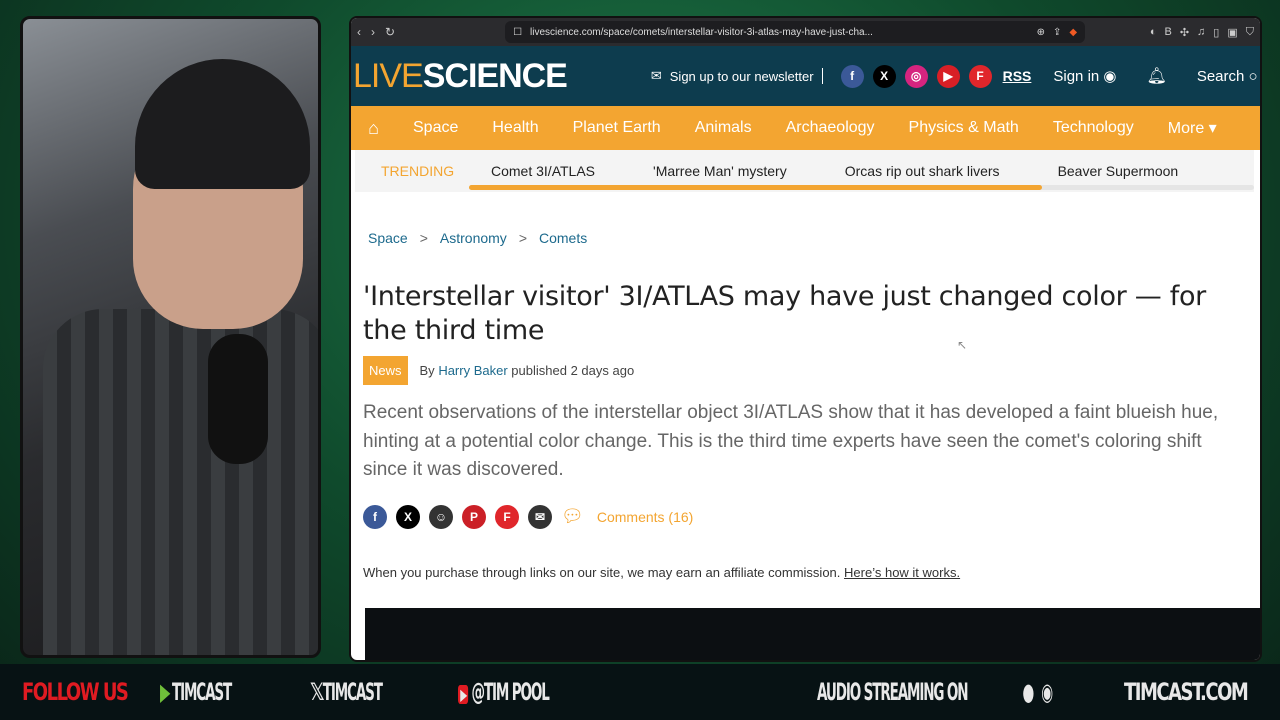 The height and width of the screenshot is (720, 1280). Describe the element at coordinates (935, 692) in the screenshot. I see `audio-streaming: AUDIO STREAMING ON ● ◉` at that location.